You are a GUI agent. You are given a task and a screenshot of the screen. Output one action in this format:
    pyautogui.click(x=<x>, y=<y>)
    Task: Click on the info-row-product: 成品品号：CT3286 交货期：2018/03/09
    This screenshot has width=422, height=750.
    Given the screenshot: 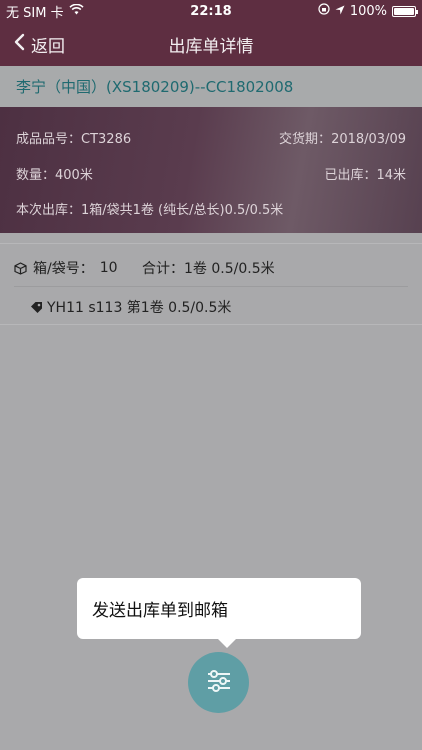 What is the action you would take?
    pyautogui.click(x=211, y=137)
    